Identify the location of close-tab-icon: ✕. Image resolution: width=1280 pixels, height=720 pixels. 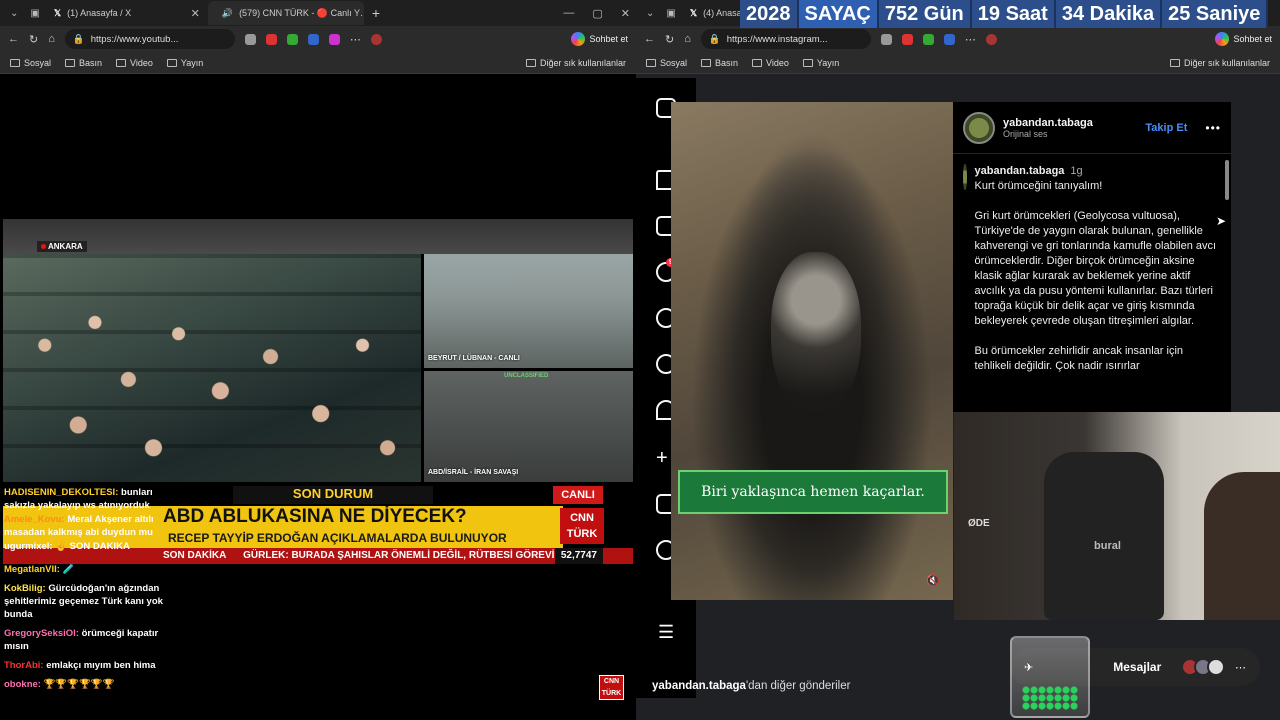
(195, 13).